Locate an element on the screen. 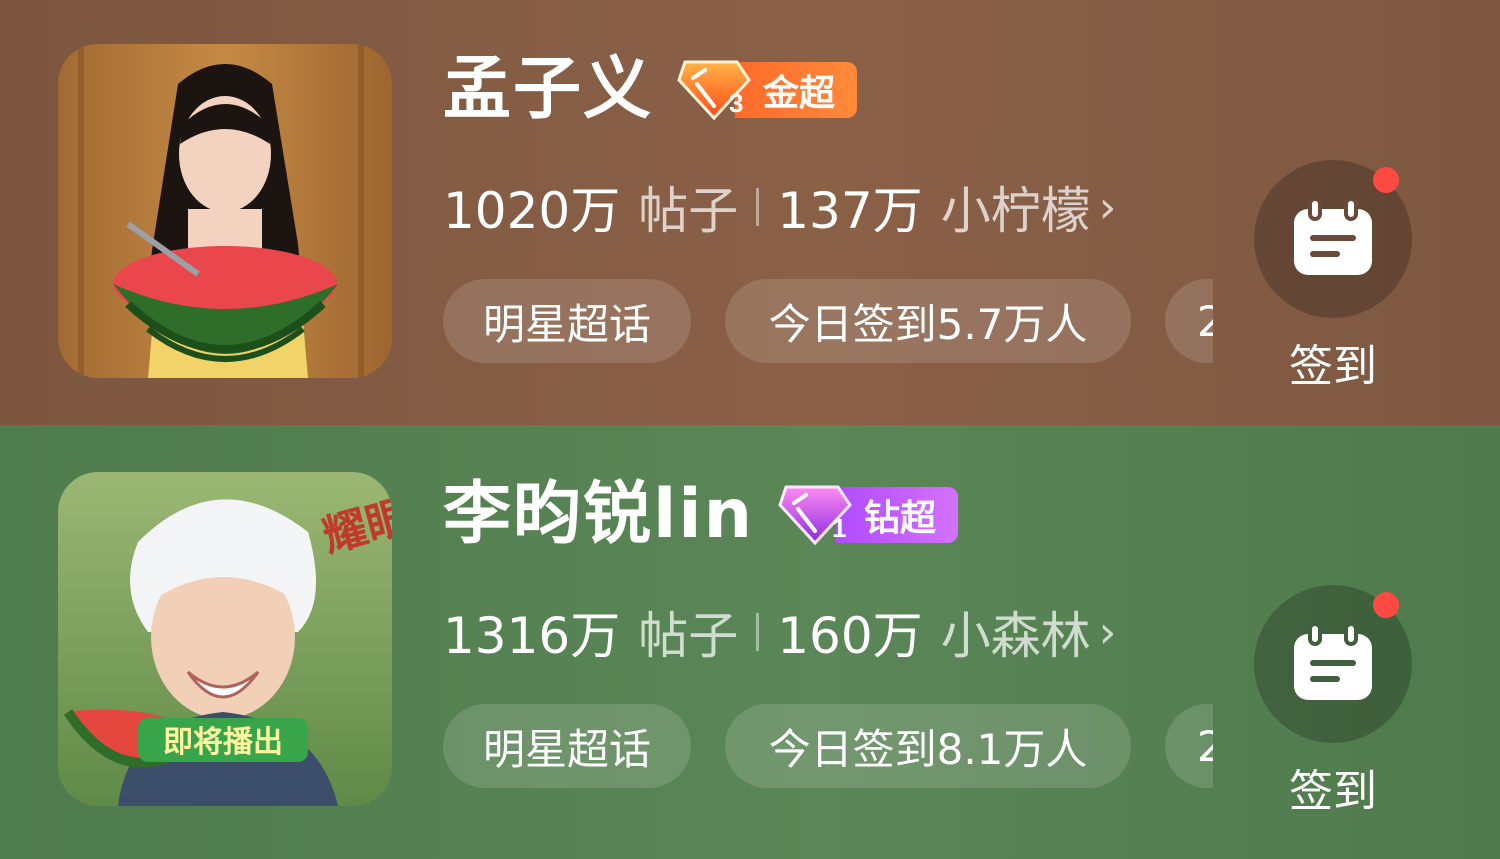 The width and height of the screenshot is (1500, 859). tag-list: 明星超话 今日签到5.7万人 2 is located at coordinates (828, 321).